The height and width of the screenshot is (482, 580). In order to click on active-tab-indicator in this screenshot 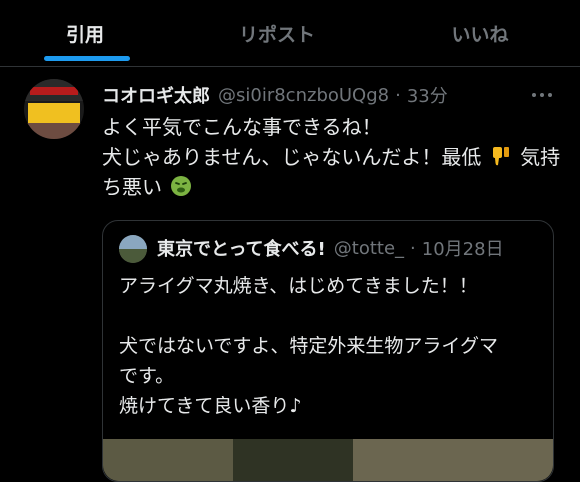, I will do `click(87, 58)`.